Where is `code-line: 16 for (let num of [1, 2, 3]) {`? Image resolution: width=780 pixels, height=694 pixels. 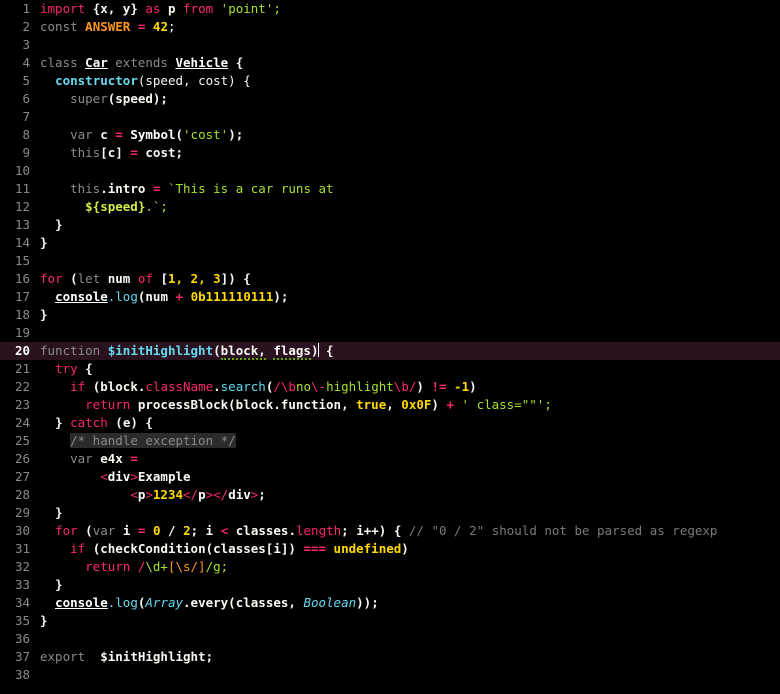
code-line: 16 for (let num of [1, 2, 3]) { is located at coordinates (390, 279).